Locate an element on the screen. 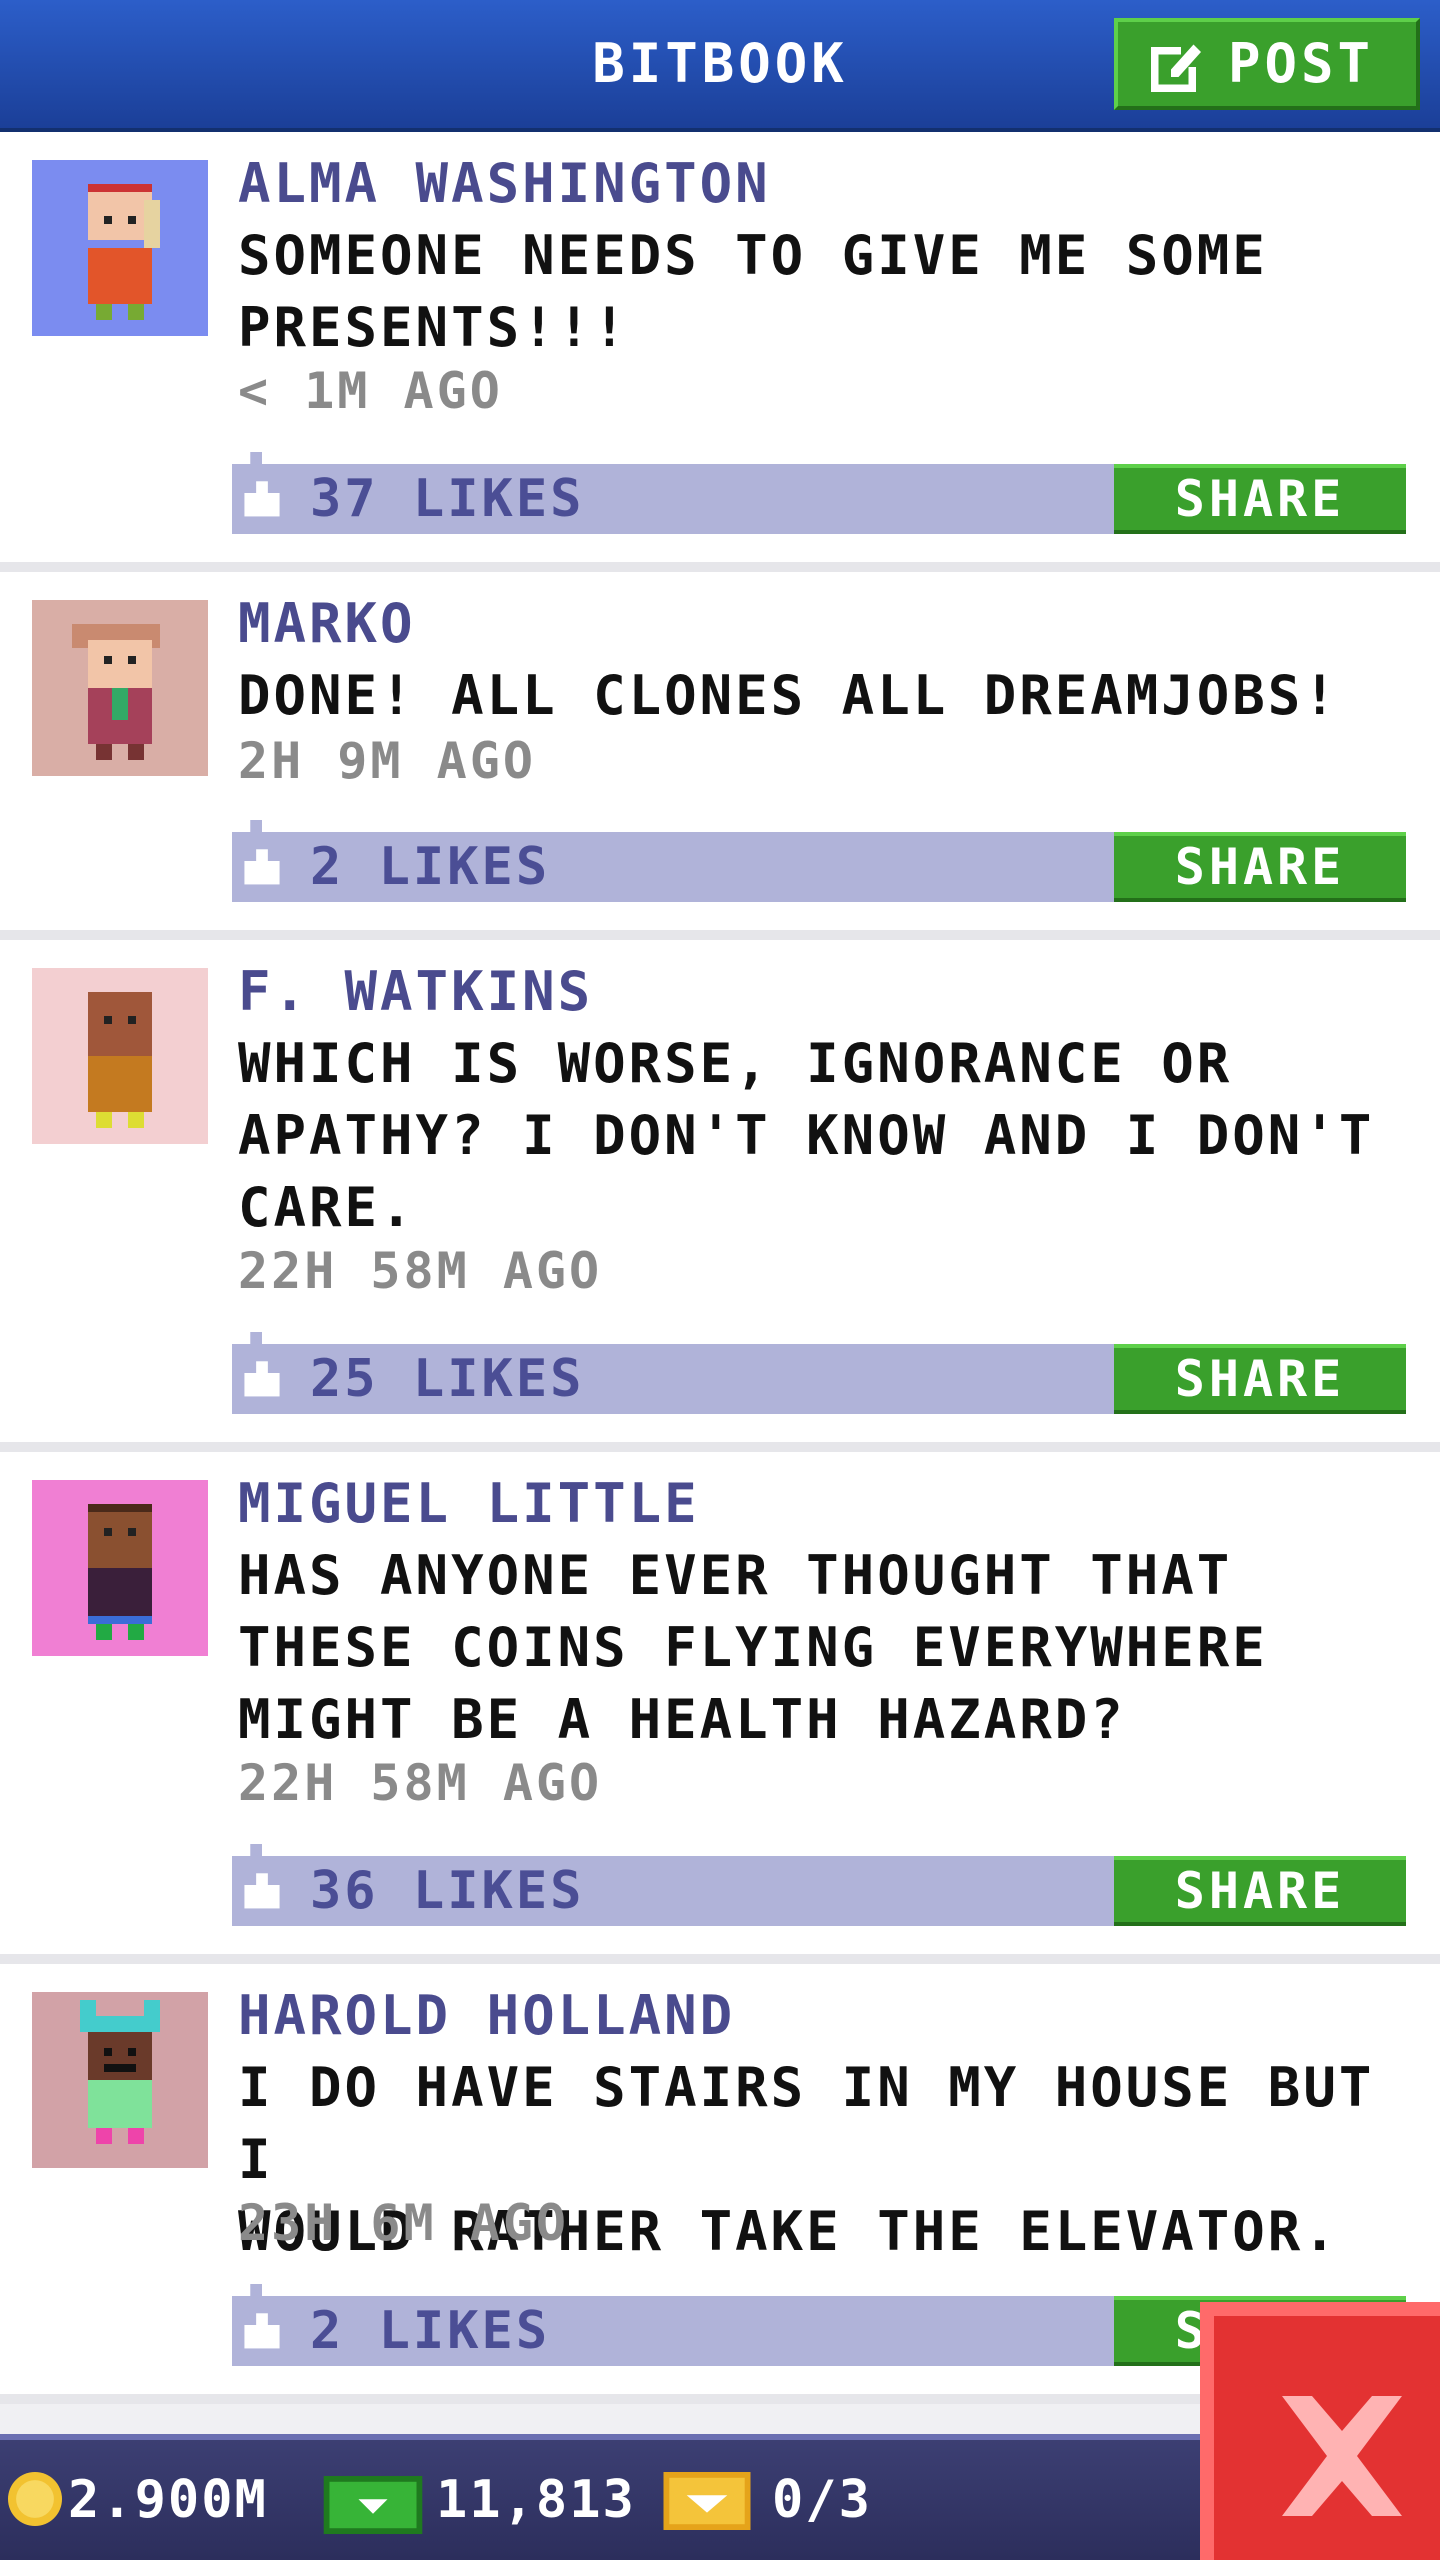  post-text: DONE! ALL CLONES ALL DREAMJOBS! is located at coordinates (788, 695).